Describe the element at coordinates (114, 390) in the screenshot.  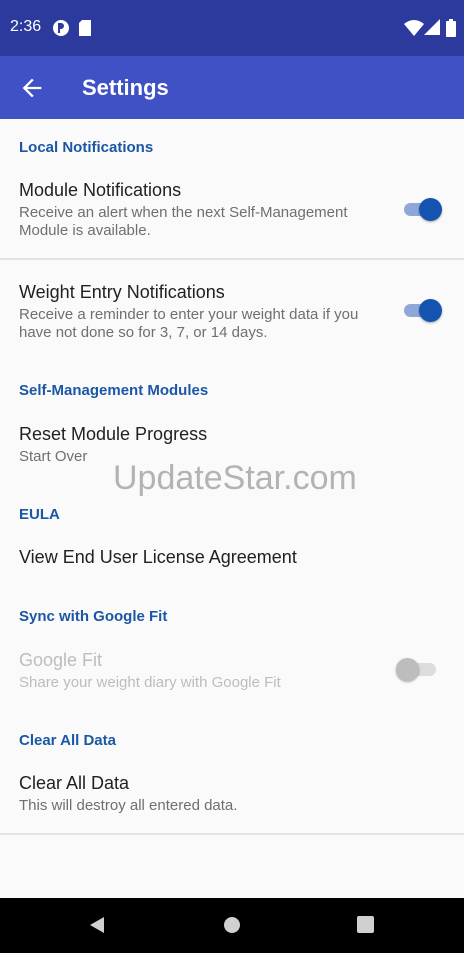
I see `category-self-management: Self-Management Modules` at that location.